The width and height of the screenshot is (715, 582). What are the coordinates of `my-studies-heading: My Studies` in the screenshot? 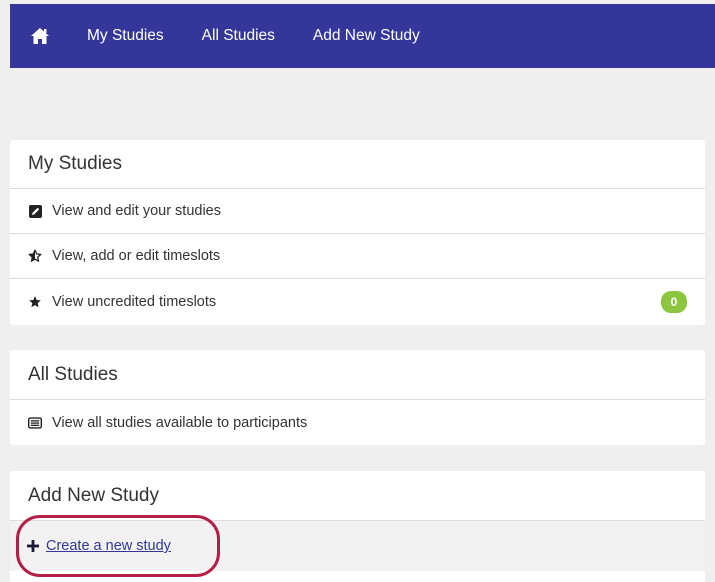 It's located at (357, 164).